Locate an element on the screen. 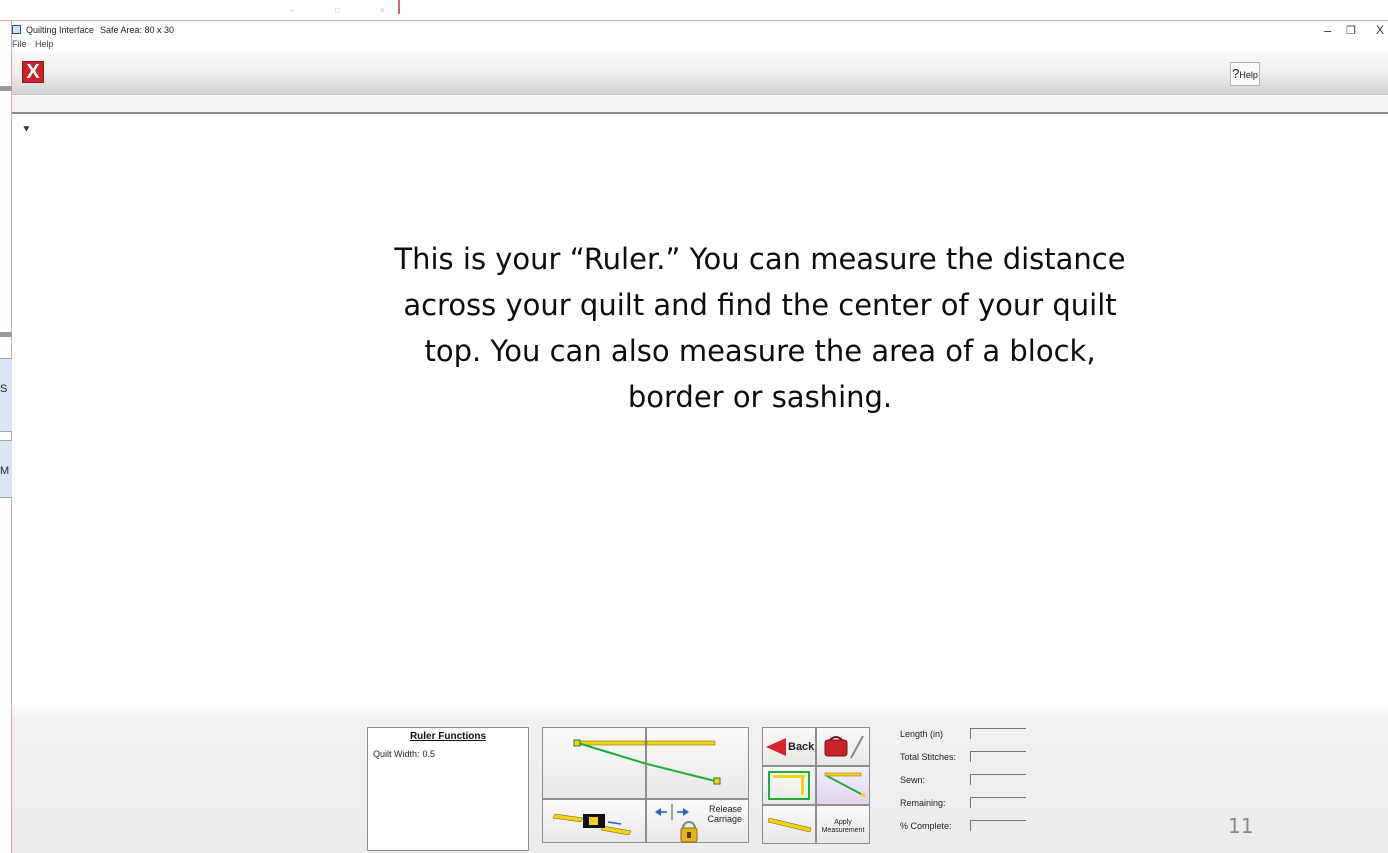 The height and width of the screenshot is (853, 1388). quilt-width-label: Quilt Width: is located at coordinates (396, 754).